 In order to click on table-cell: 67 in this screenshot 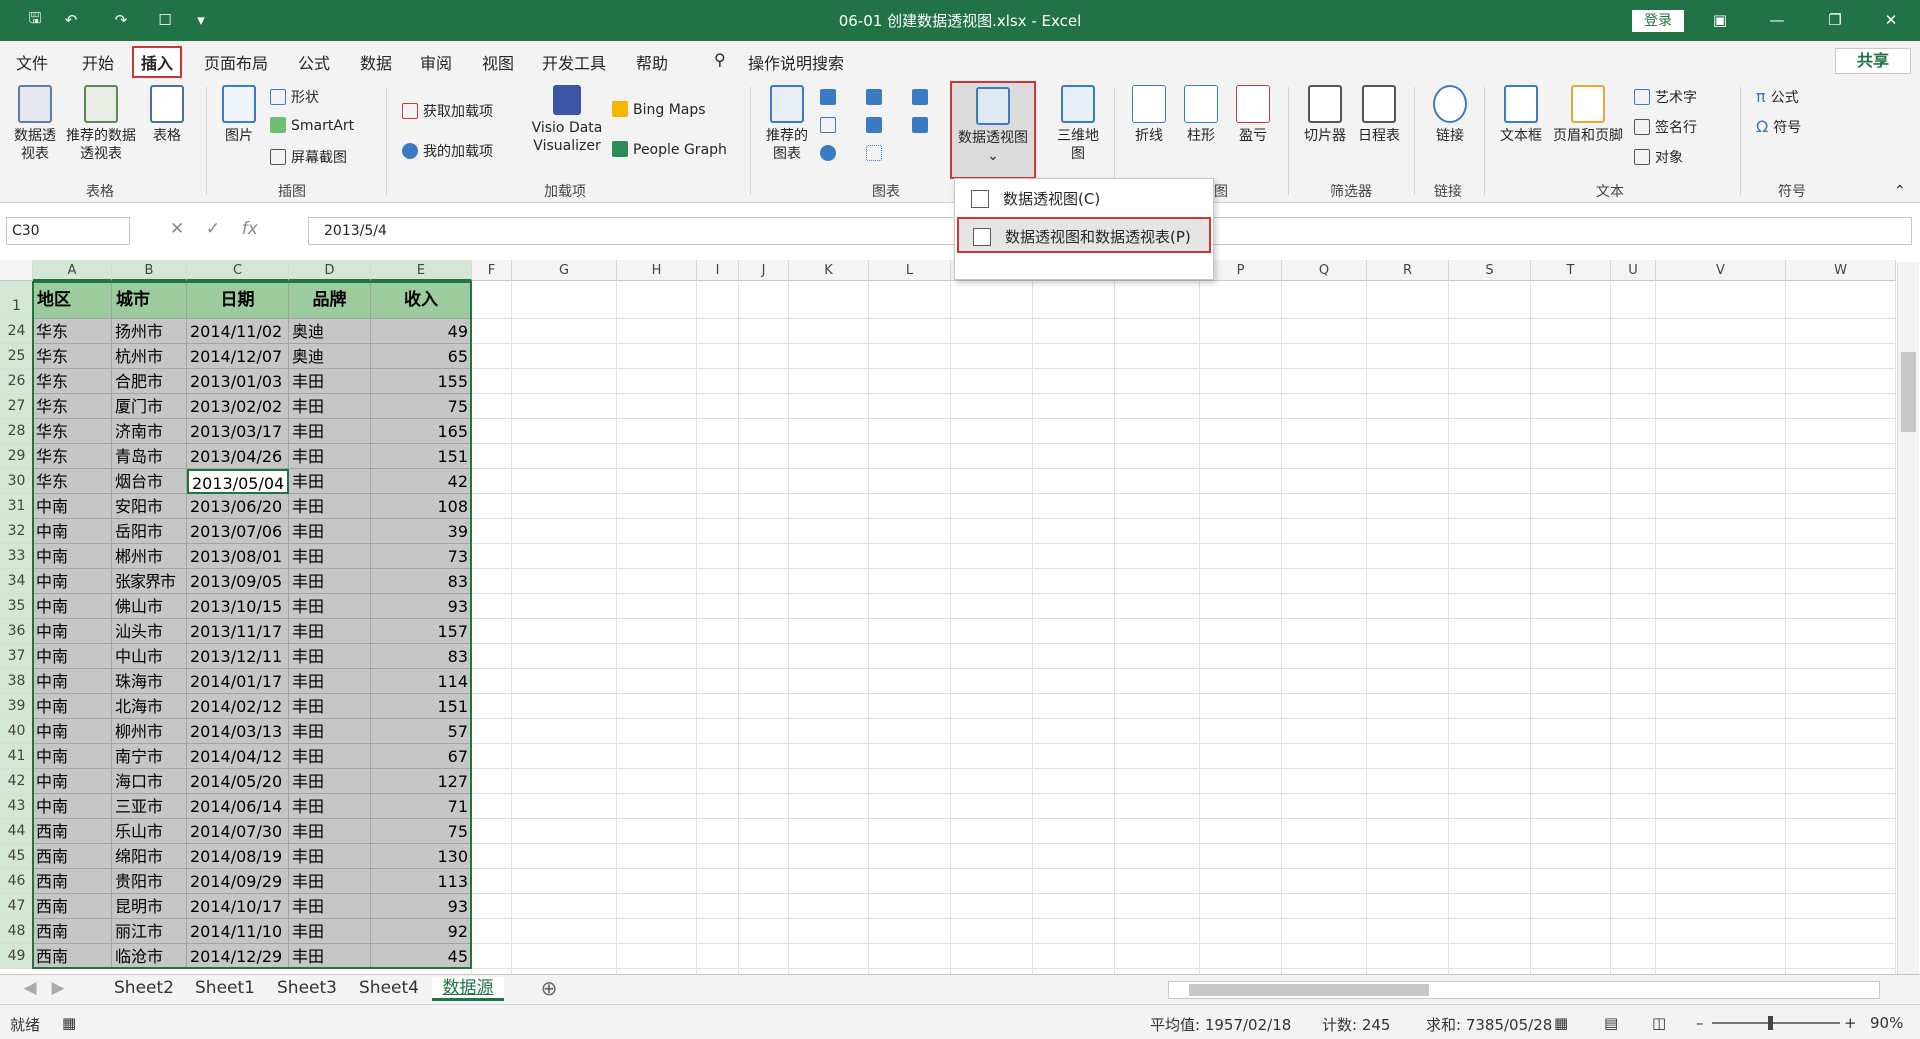, I will do `click(421, 756)`.